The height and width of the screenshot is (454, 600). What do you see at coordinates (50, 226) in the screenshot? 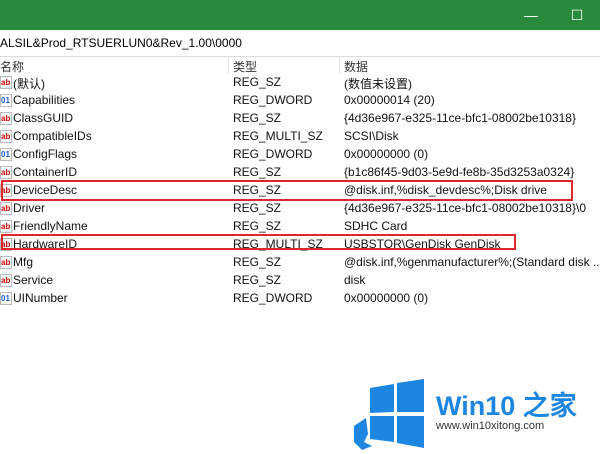
I see `value-name: FriendlyName` at bounding box center [50, 226].